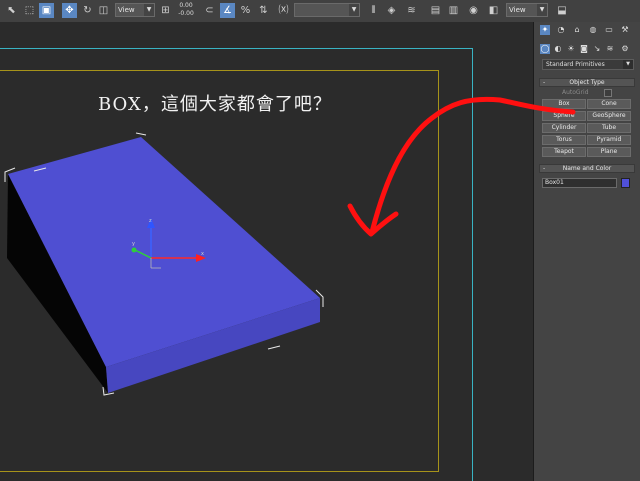  I want to click on torus-button: Torus, so click(564, 140).